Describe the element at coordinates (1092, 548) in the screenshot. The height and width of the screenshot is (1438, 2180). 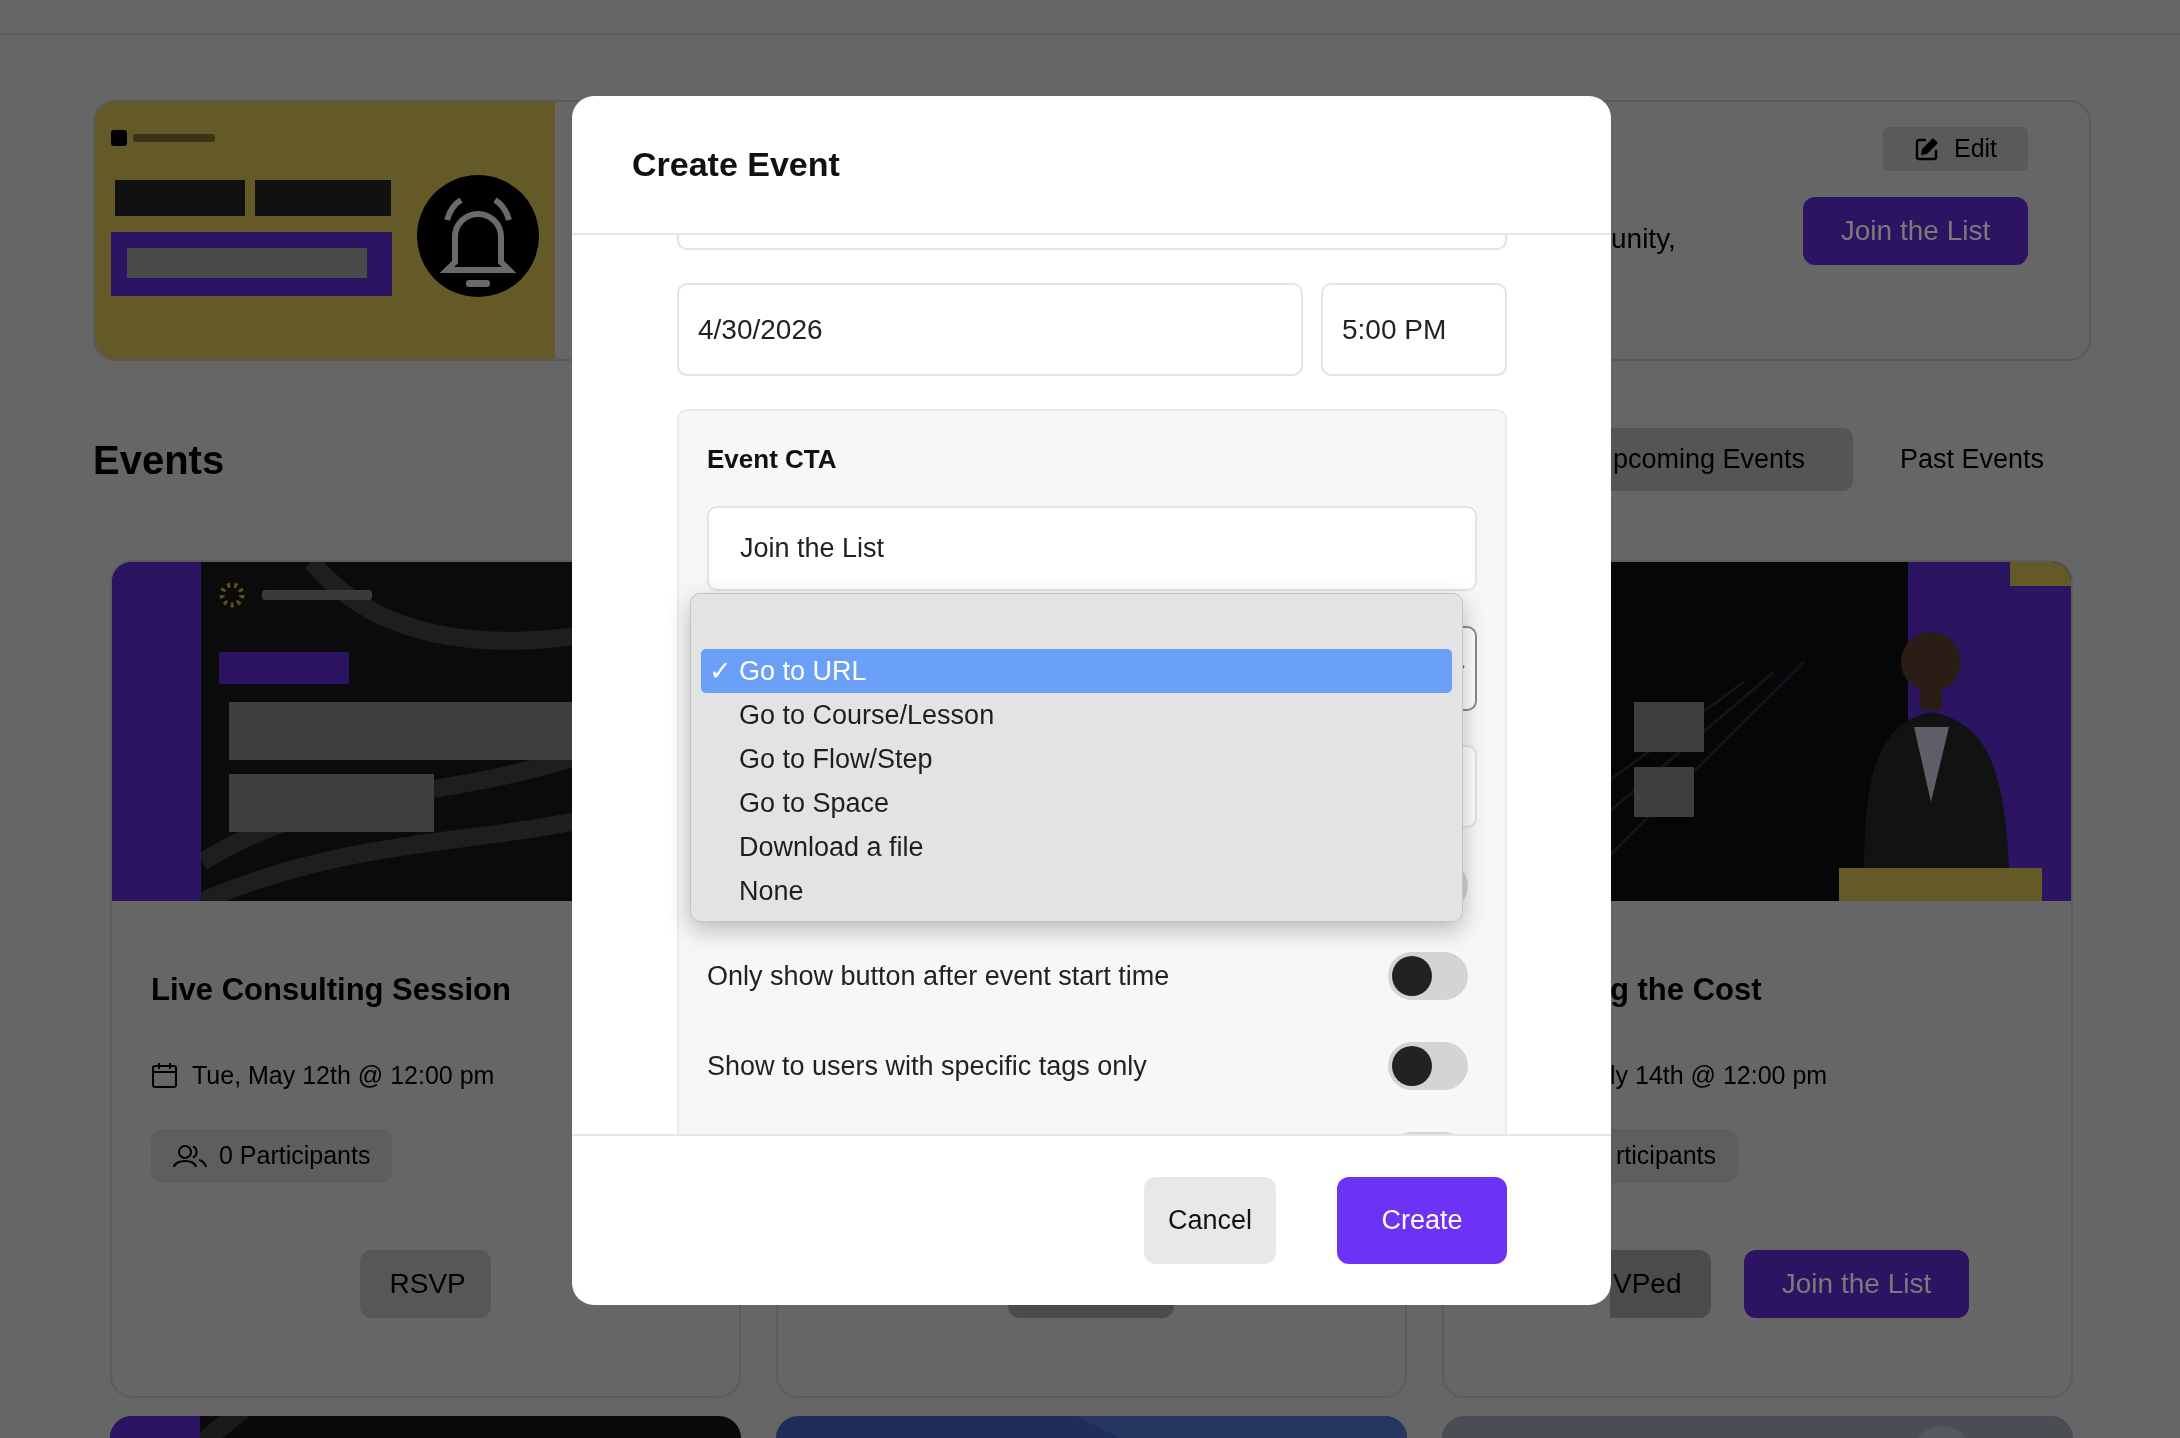
I see `button-text-field: Join the List` at that location.